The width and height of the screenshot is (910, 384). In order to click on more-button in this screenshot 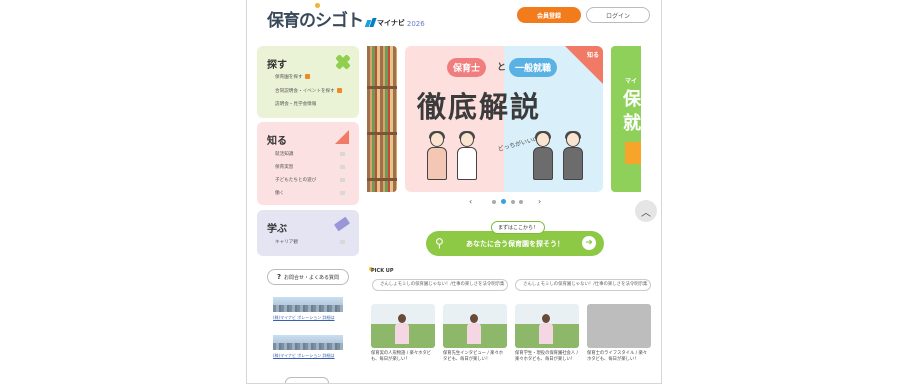, I will do `click(307, 380)`.